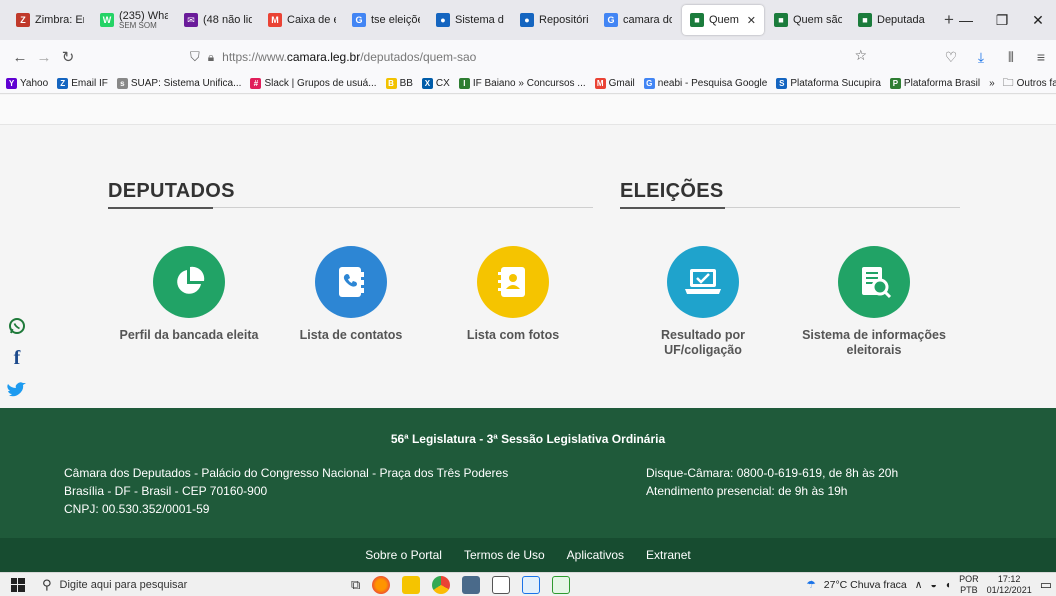 The image size is (1056, 596). I want to click on bookmark-item: Gneabi - Pesquisa Google, so click(705, 83).